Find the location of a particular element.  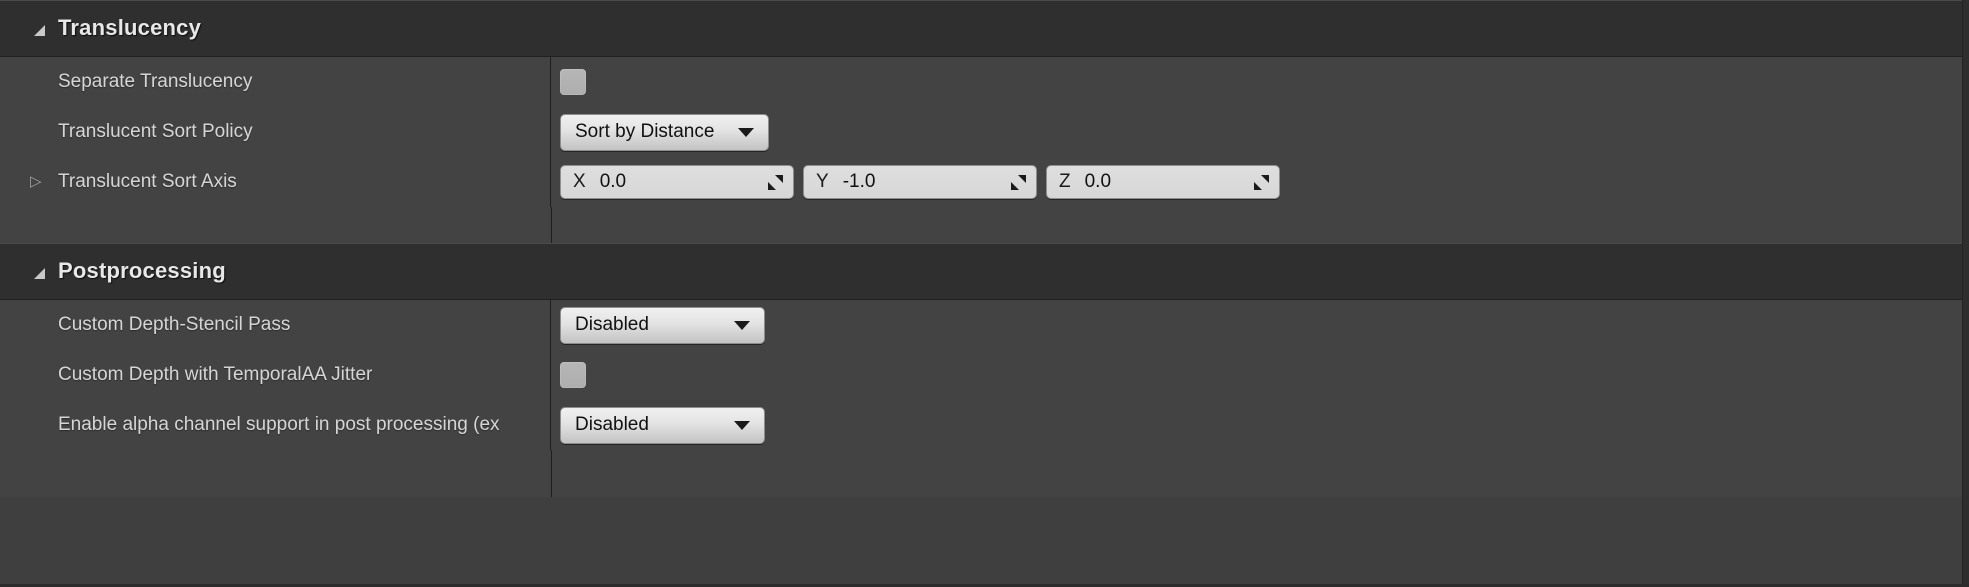

row-custom-depth-stencil-pass: Custom Depth-Stencil Pass Disabled is located at coordinates (984, 325).